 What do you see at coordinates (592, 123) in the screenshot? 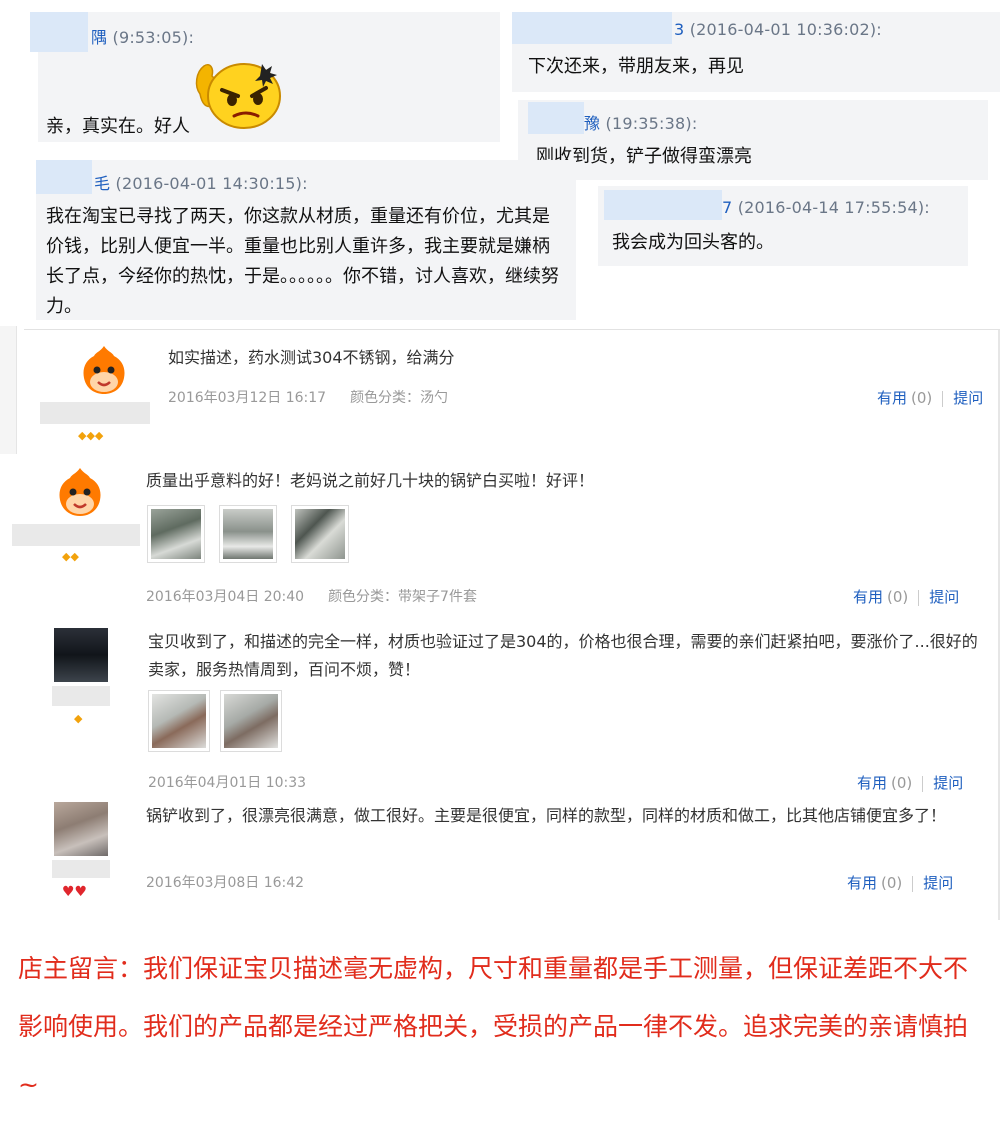
I see `chat-username: 豫` at bounding box center [592, 123].